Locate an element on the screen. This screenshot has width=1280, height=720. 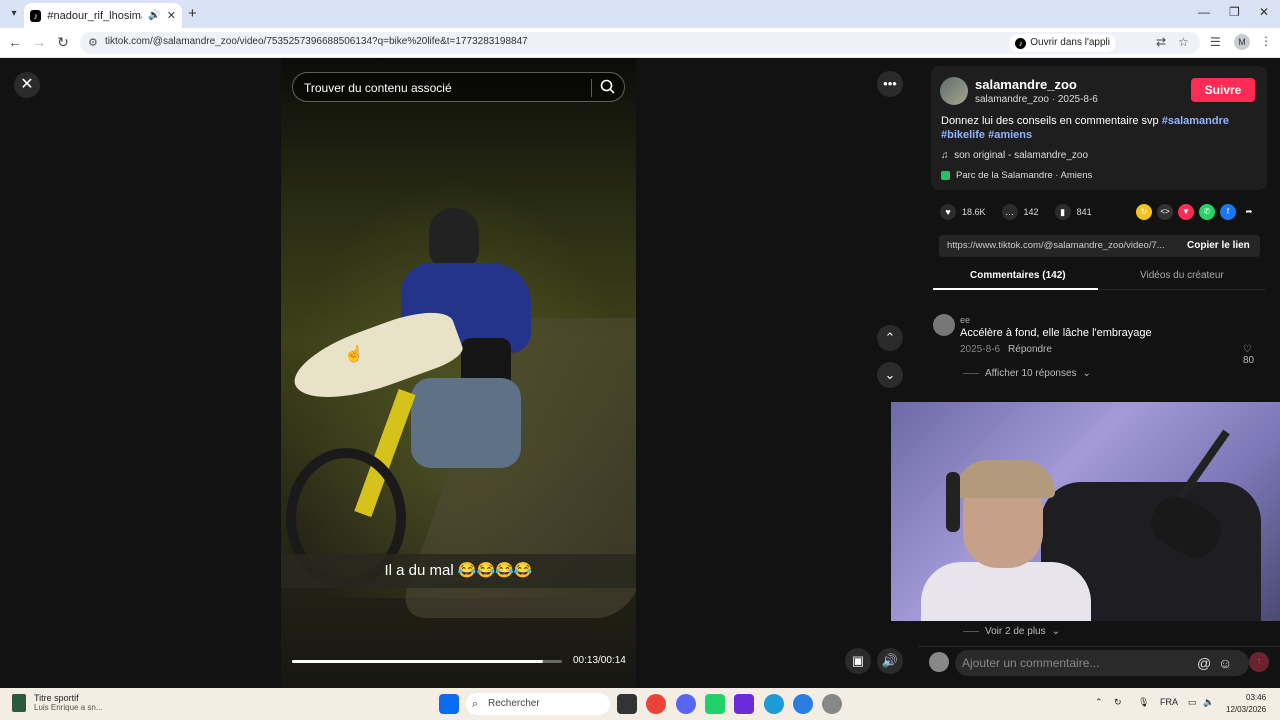
comment-button: … 142 is located at coordinates (1020, 212).